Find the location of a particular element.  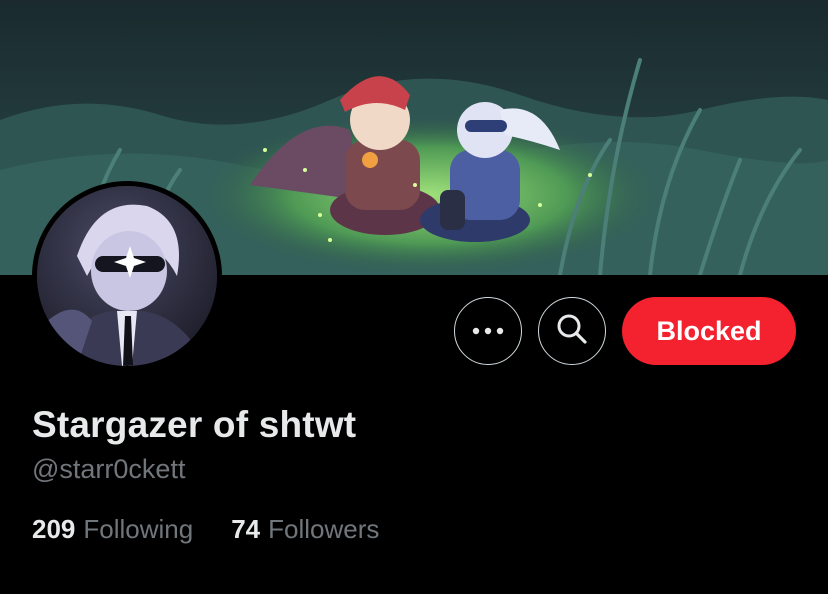

more-button is located at coordinates (488, 331).